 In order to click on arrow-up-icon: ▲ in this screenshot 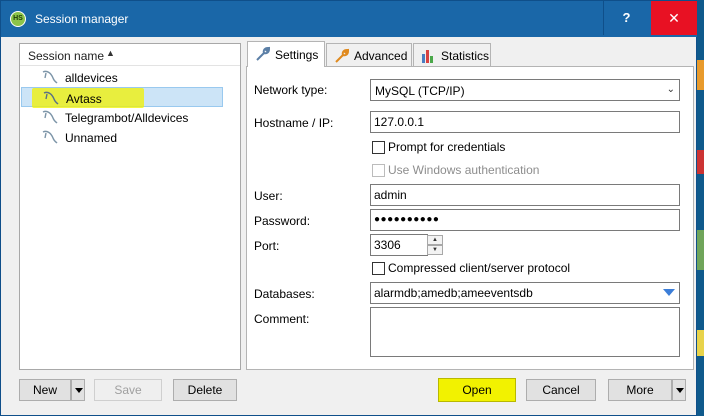, I will do `click(435, 240)`.